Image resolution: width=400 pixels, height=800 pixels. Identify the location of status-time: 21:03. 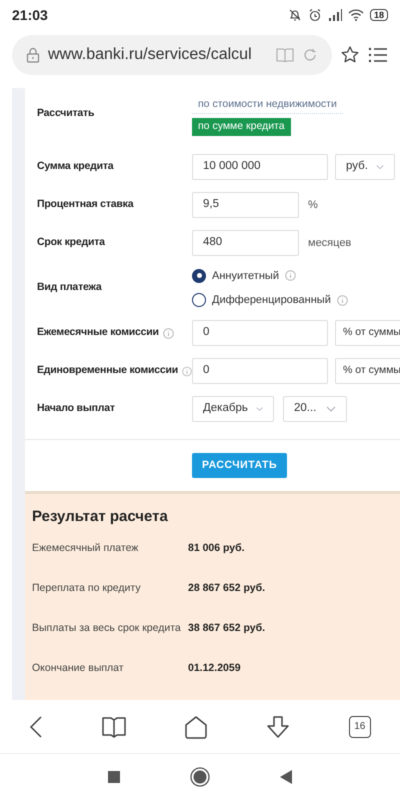
(30, 15).